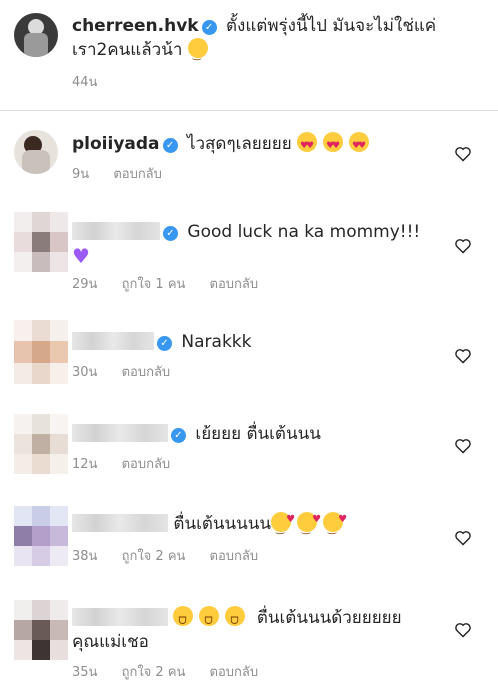  What do you see at coordinates (222, 524) in the screenshot?
I see `comment-body: ตื่นเต้นนนนน` at bounding box center [222, 524].